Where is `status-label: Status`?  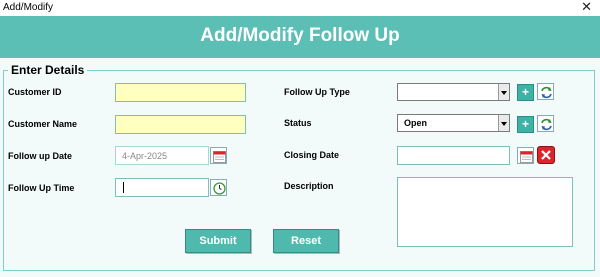 status-label: Status is located at coordinates (298, 123).